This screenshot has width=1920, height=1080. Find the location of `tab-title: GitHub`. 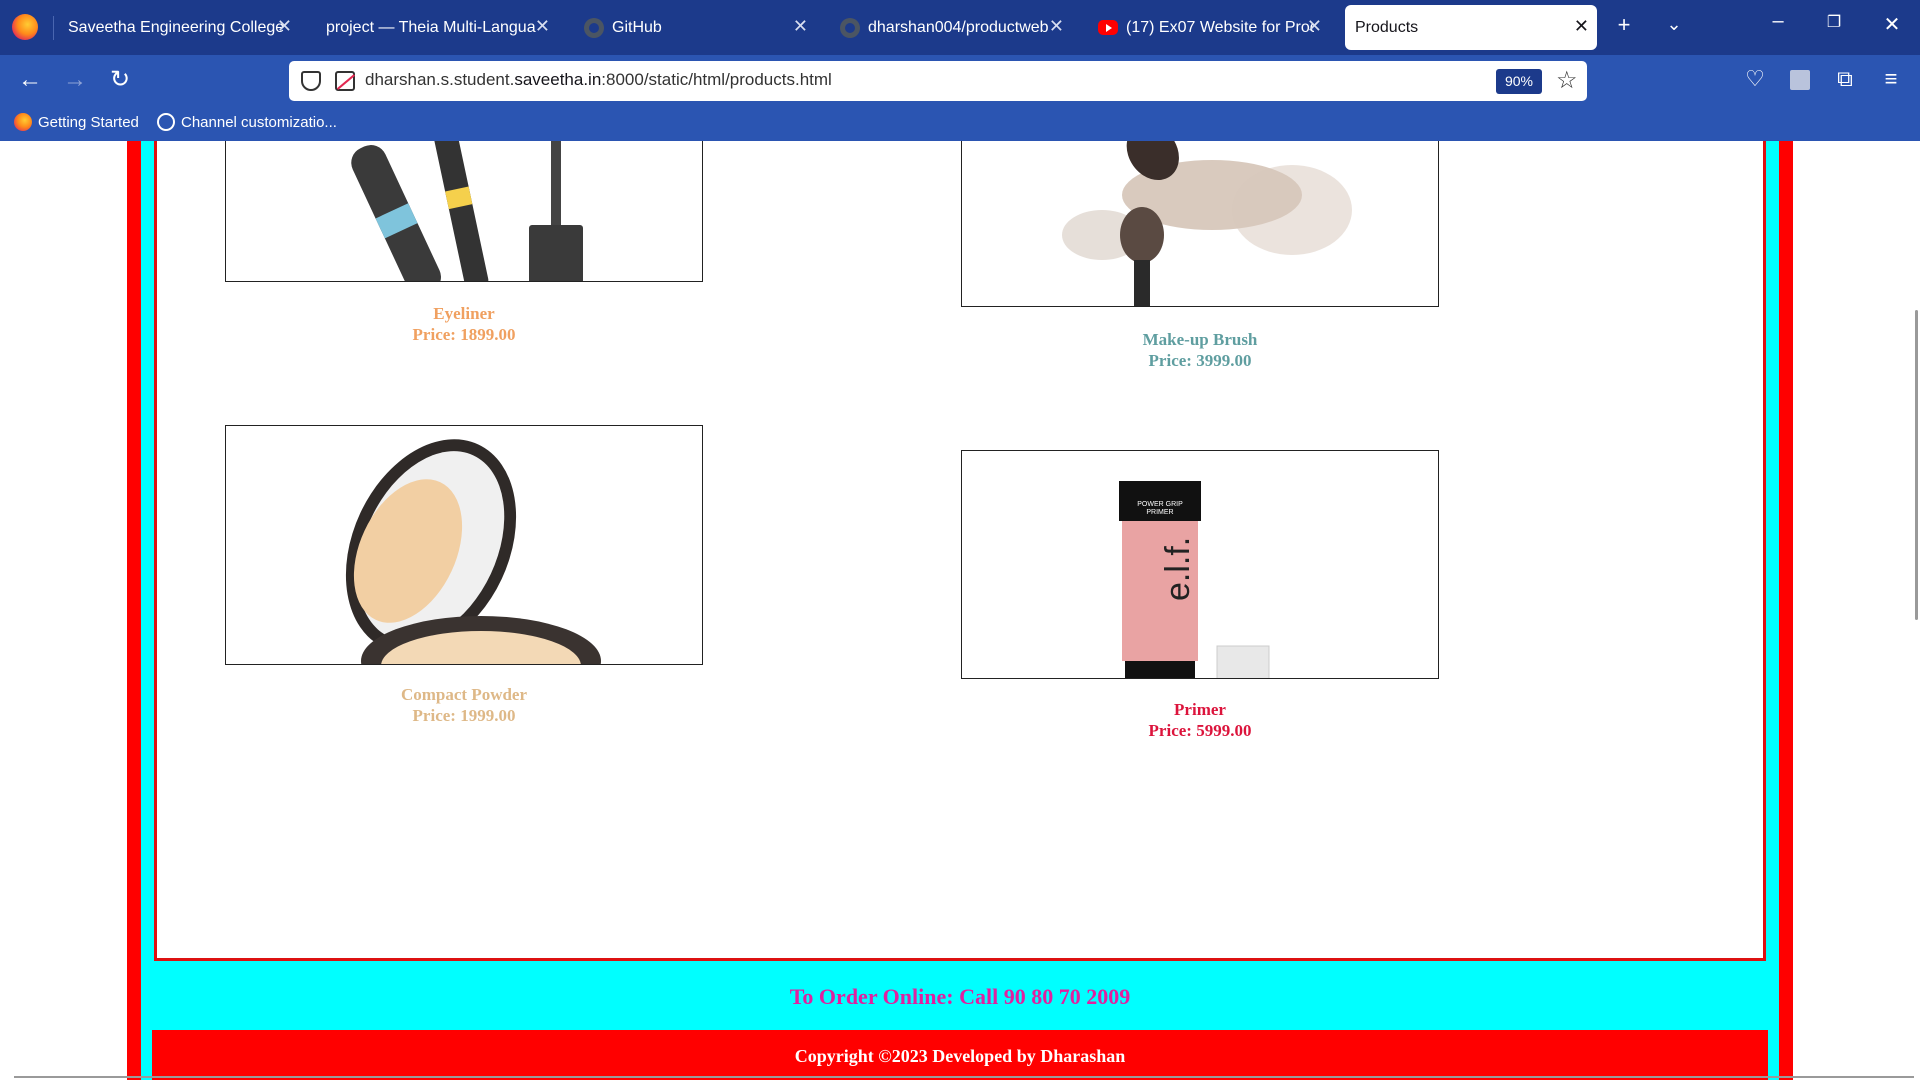

tab-title: GitHub is located at coordinates (637, 27).